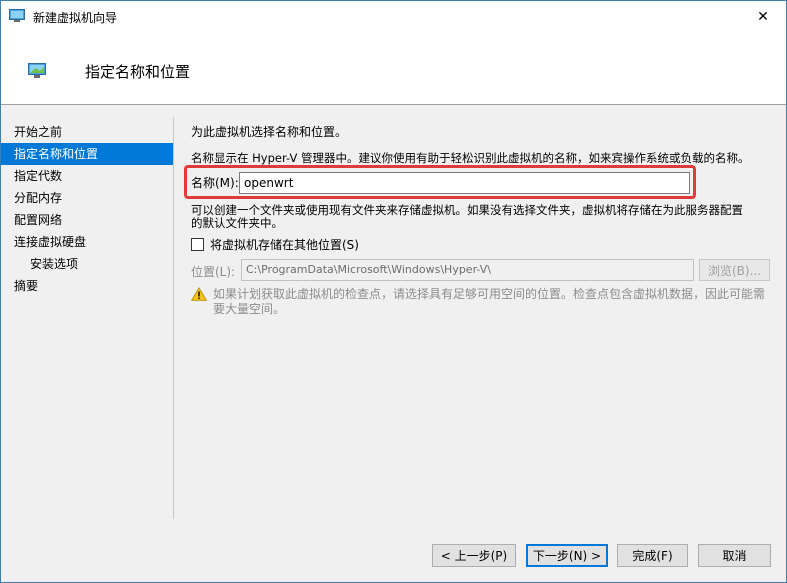 Image resolution: width=787 pixels, height=583 pixels. Describe the element at coordinates (237, 223) in the screenshot. I see `folder-hint-line2: 的默认文件夹中。` at that location.